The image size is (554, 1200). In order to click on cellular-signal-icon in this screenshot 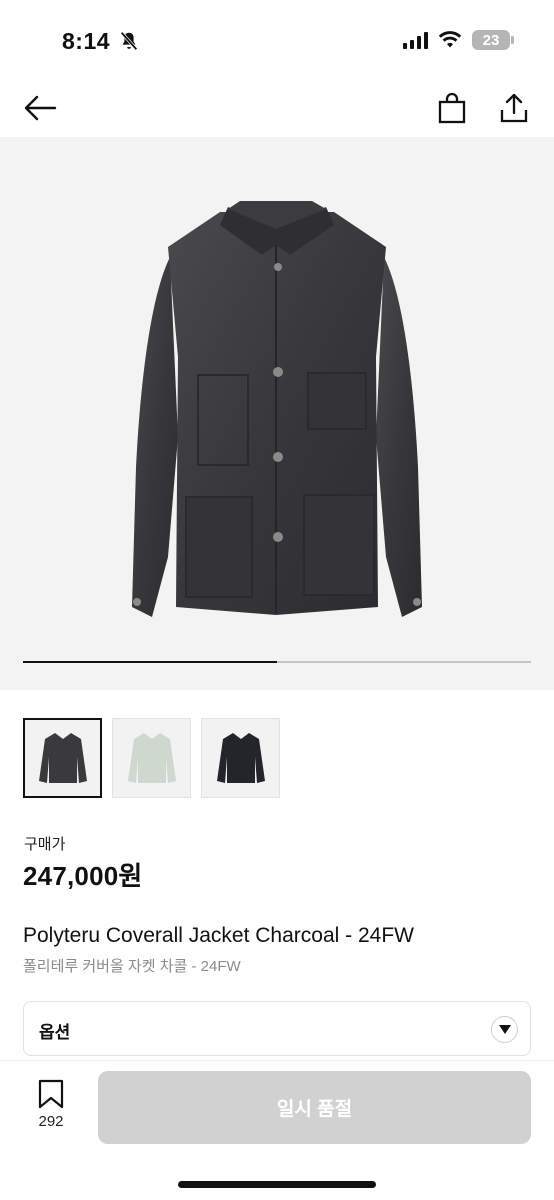, I will do `click(415, 40)`.